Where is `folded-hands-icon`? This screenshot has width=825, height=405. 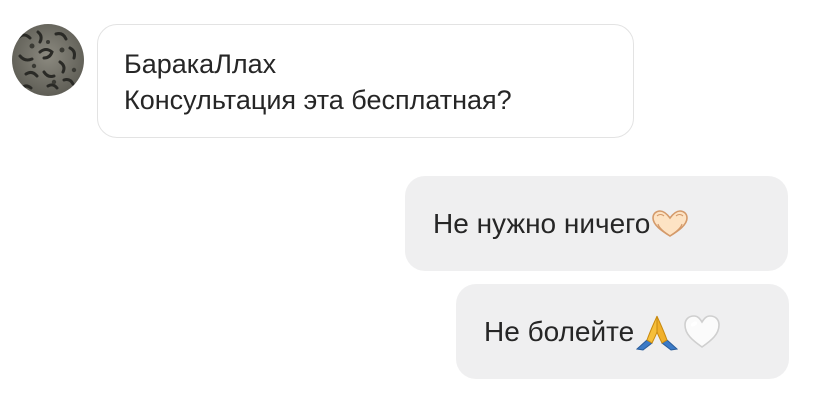 folded-hands-icon is located at coordinates (657, 332).